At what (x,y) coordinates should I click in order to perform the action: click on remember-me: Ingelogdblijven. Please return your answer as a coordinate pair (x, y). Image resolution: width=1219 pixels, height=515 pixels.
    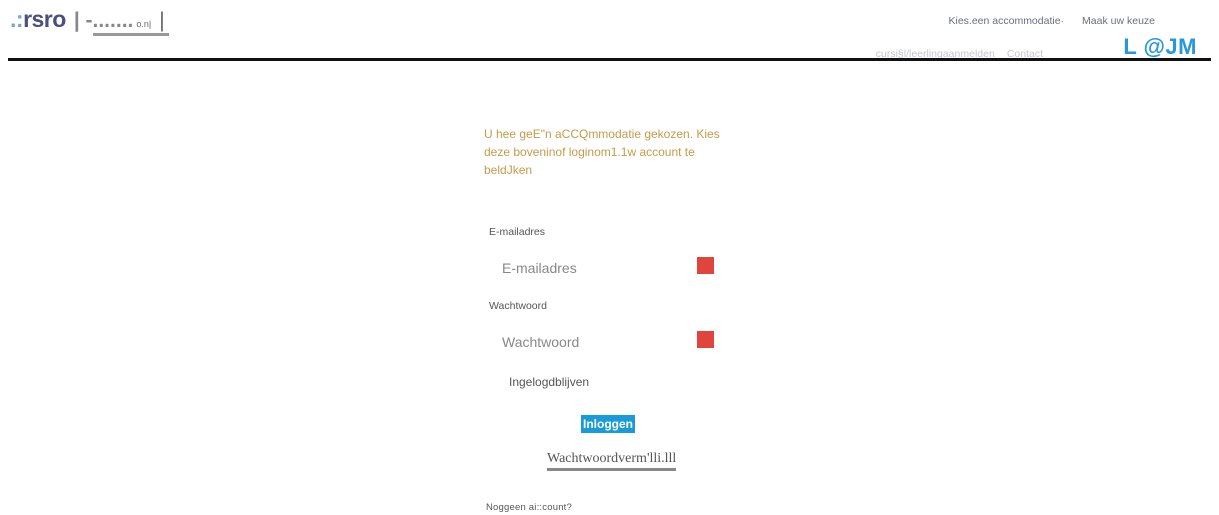
    Looking at the image, I should click on (549, 382).